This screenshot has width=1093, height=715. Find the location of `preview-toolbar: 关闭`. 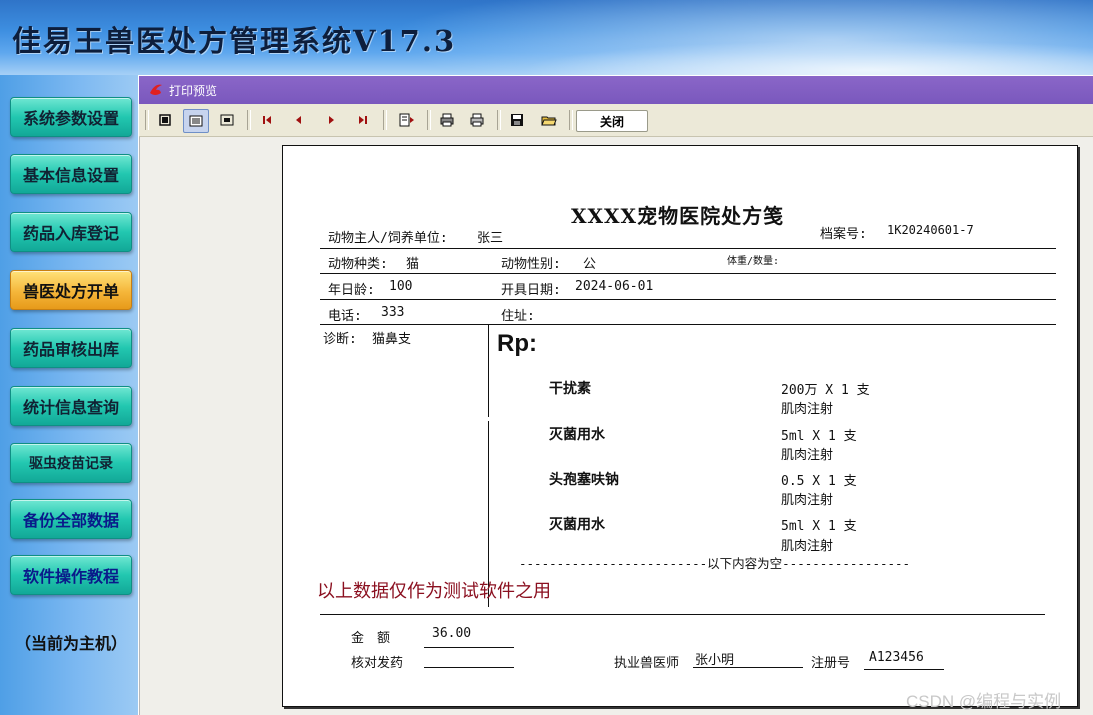

preview-toolbar: 关闭 is located at coordinates (616, 120).